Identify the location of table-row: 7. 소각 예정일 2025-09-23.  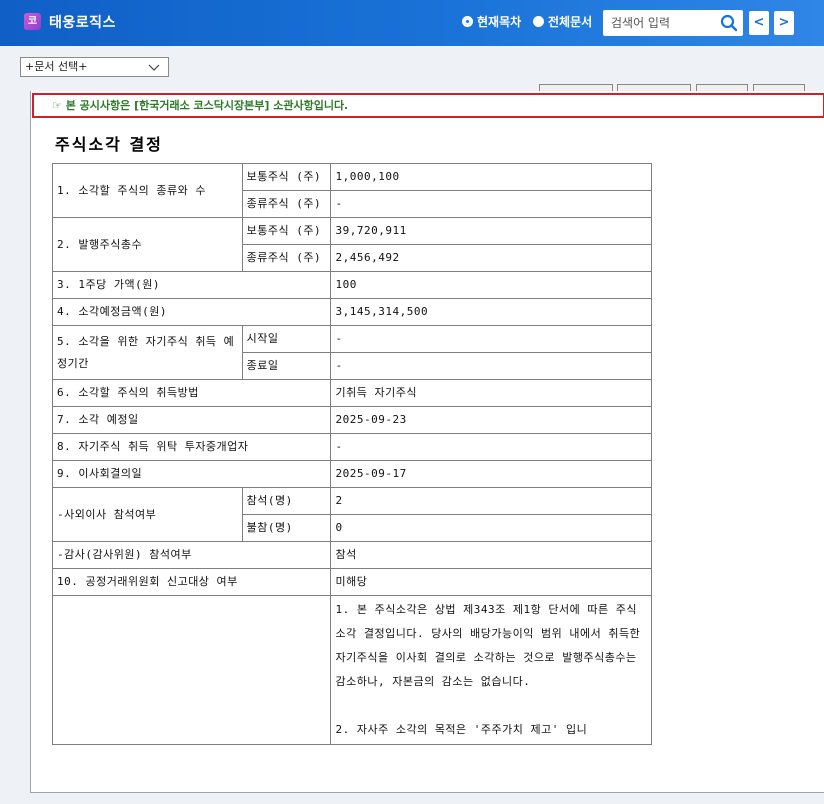
(351, 420).